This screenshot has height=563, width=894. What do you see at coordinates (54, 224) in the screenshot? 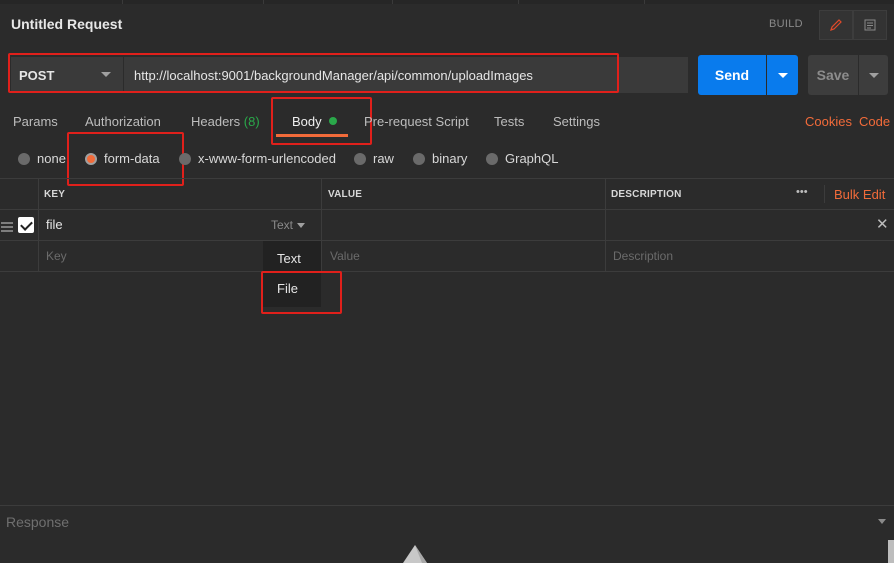
I see `row-key-value: file` at bounding box center [54, 224].